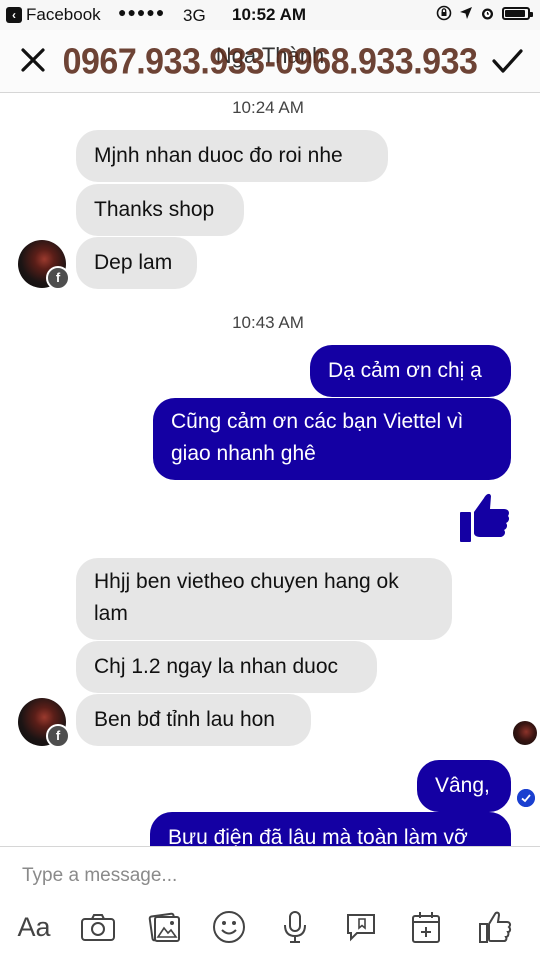  What do you see at coordinates (194, 15) in the screenshot?
I see `network-type: 3G` at bounding box center [194, 15].